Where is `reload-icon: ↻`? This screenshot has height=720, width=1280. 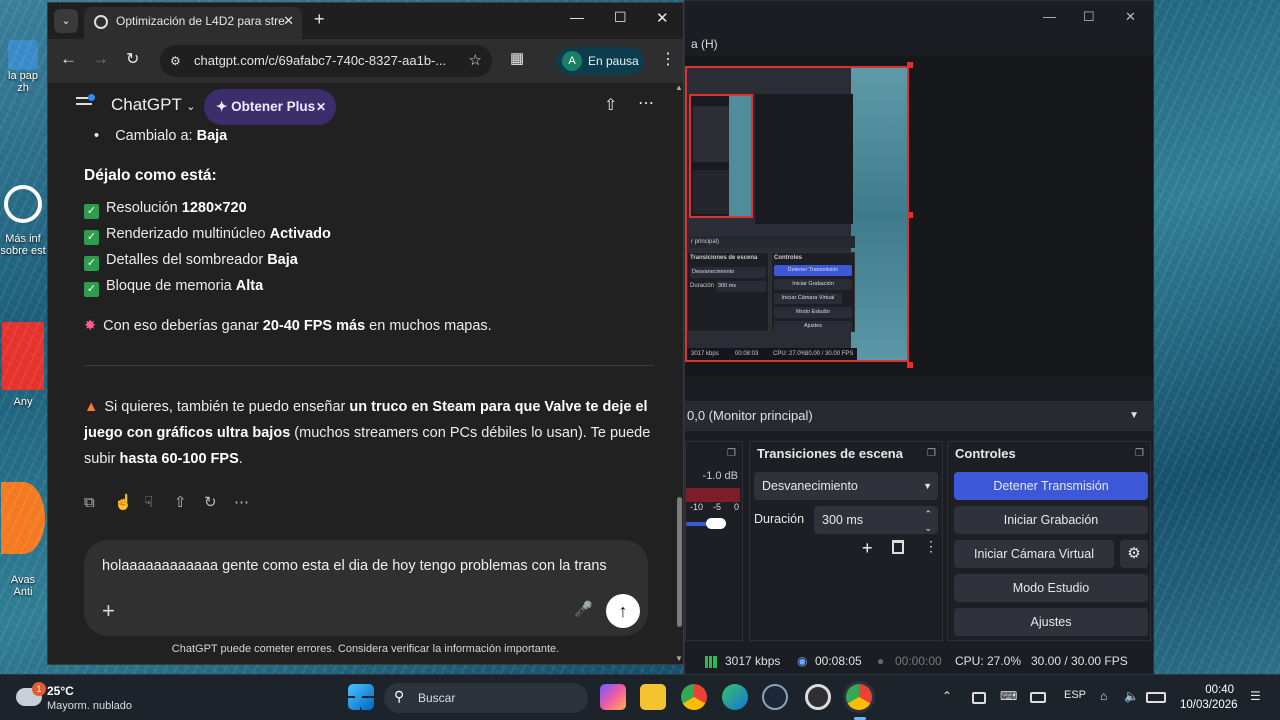 reload-icon: ↻ is located at coordinates (132, 59).